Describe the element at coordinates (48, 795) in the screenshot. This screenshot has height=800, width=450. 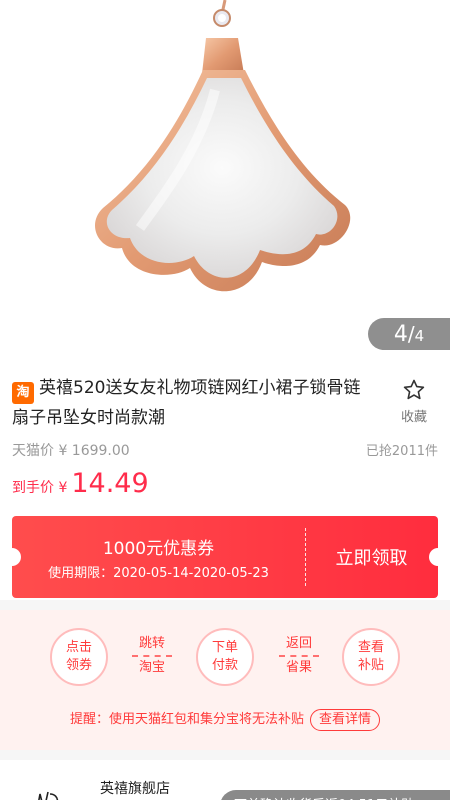
I see `shop-logo-icon` at that location.